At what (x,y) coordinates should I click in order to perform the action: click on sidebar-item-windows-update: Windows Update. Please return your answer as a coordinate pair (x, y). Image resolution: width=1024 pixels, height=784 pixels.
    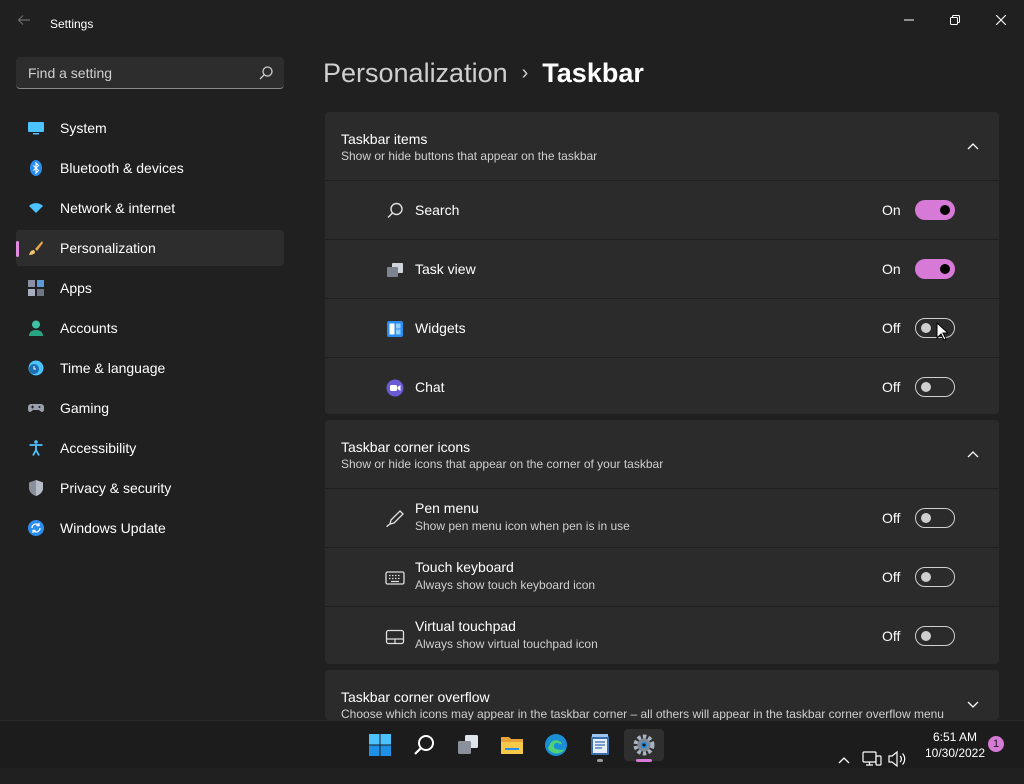
    Looking at the image, I should click on (150, 528).